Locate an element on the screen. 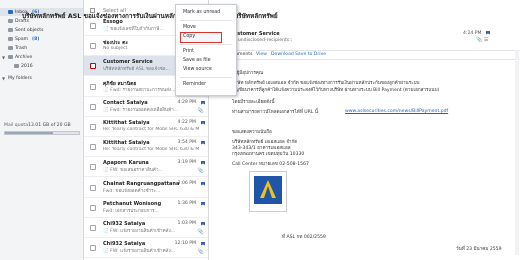 The width and height of the screenshot is (520, 260). row-time: 4:29 PM is located at coordinates (186, 102).